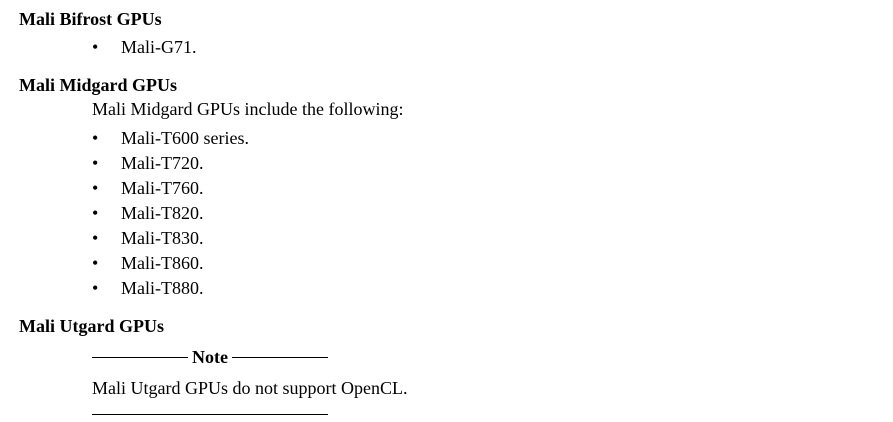 This screenshot has height=422, width=893. What do you see at coordinates (250, 388) in the screenshot?
I see `note-text: Mali Utgard GPUs do not support OpenCL.` at bounding box center [250, 388].